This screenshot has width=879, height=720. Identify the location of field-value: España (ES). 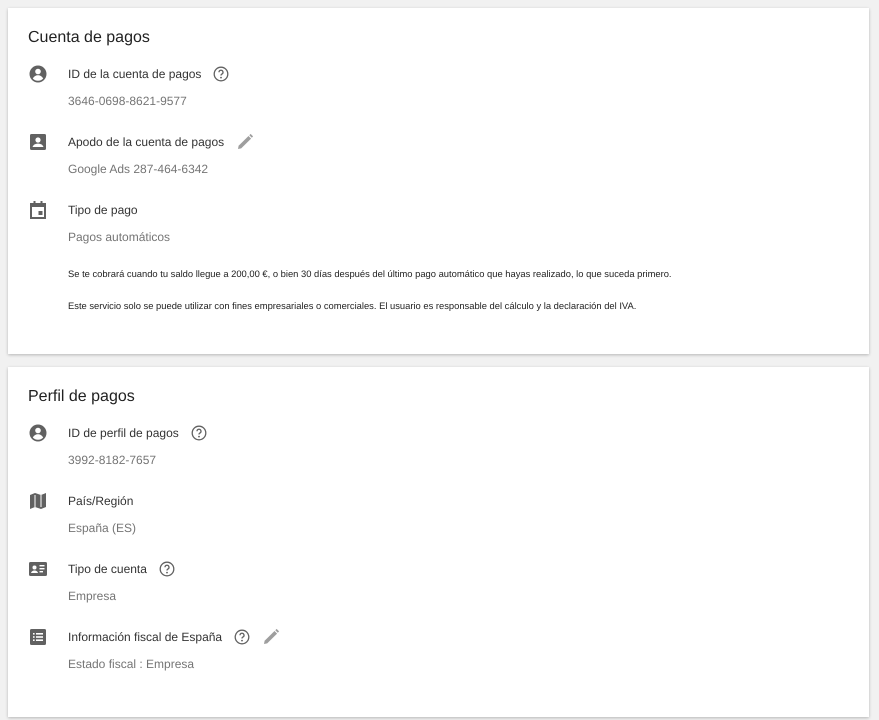
(102, 528).